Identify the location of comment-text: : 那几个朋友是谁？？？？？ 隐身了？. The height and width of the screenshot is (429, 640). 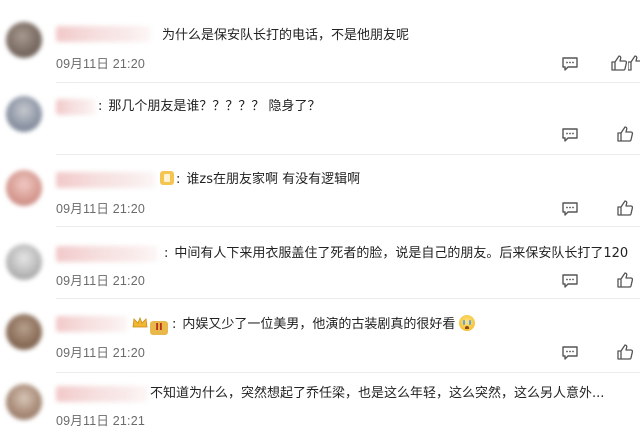
(209, 107).